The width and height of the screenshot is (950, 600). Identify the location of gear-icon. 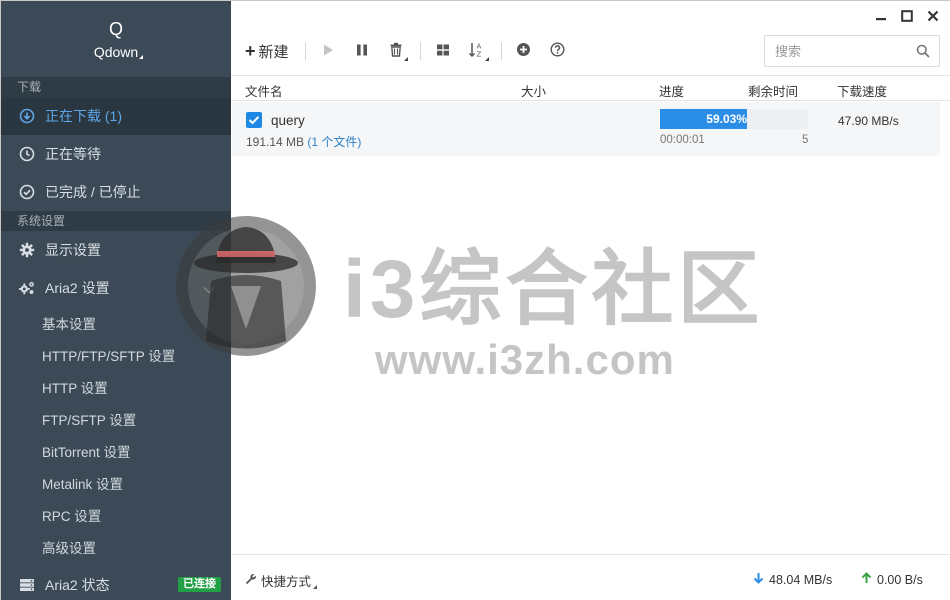
(27, 250).